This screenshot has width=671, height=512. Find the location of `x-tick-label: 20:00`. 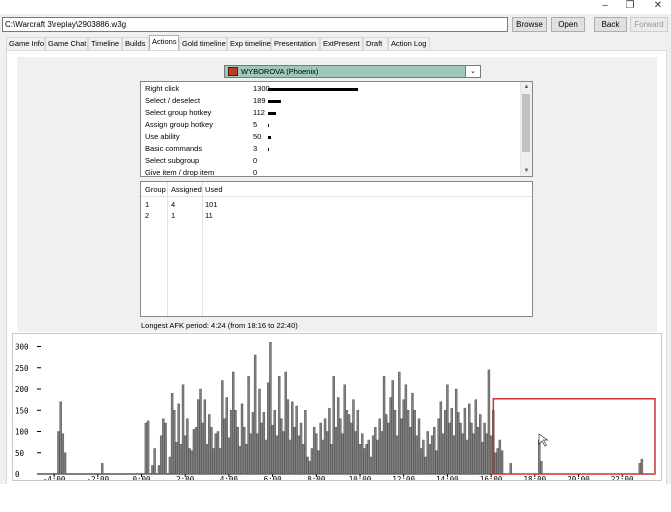

x-tick-label: 20:00 is located at coordinates (578, 477).